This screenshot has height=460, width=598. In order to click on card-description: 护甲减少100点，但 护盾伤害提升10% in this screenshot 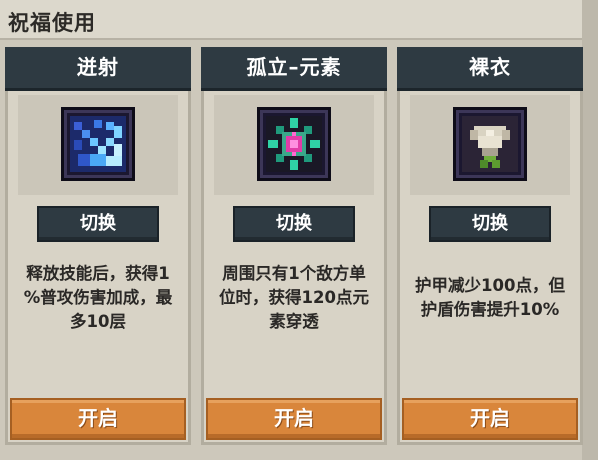, I will do `click(490, 298)`.